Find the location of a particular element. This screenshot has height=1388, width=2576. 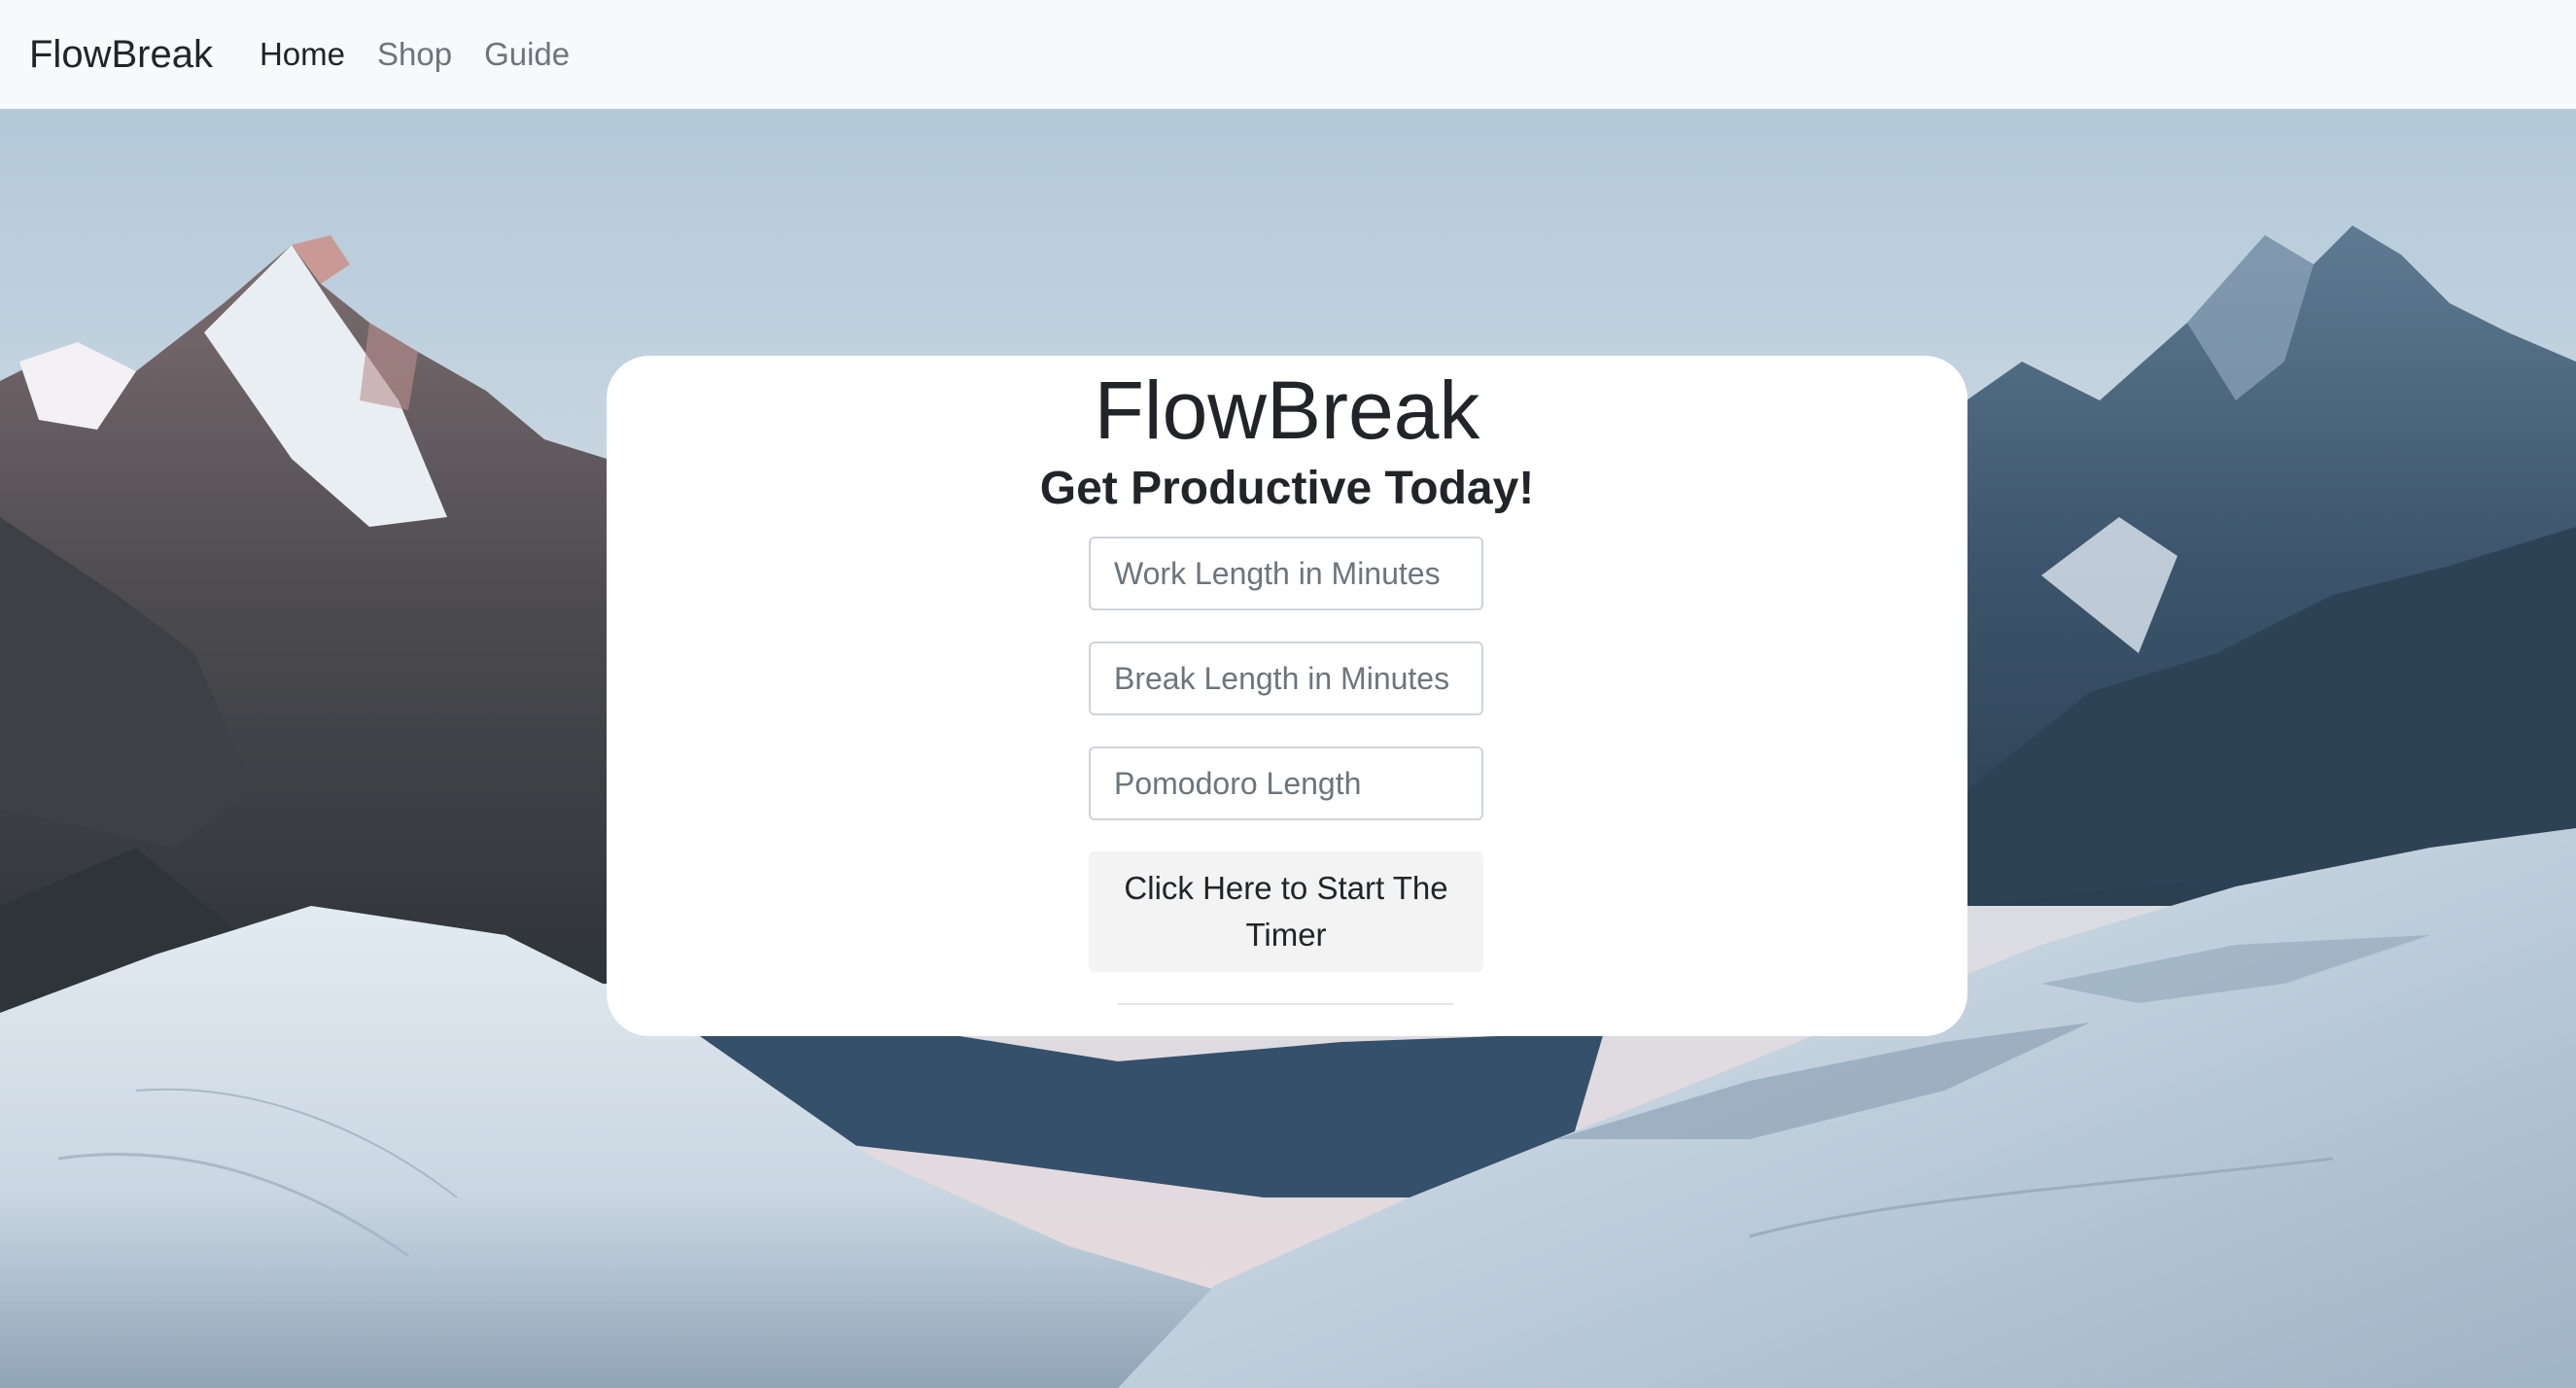

top-navbar: FlowBreak Home Shop Guide is located at coordinates (1288, 54).